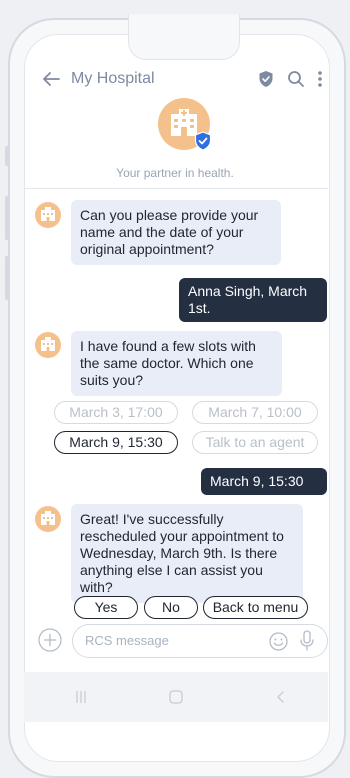 Image resolution: width=350 pixels, height=778 pixels. Describe the element at coordinates (296, 79) in the screenshot. I see `search-icon` at that location.